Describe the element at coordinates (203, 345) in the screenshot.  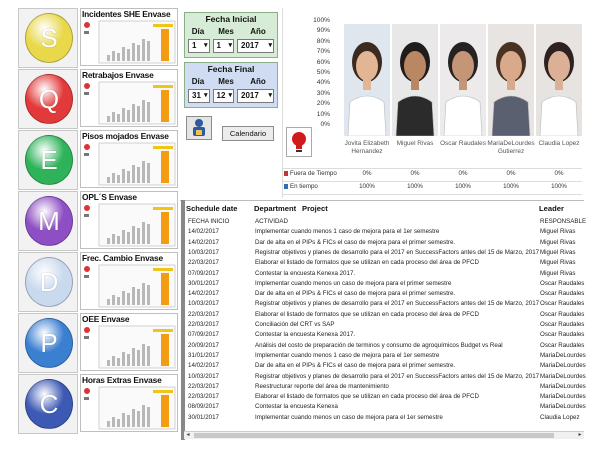
I see `schedule-date-cell: 20/09/2017` at that location.